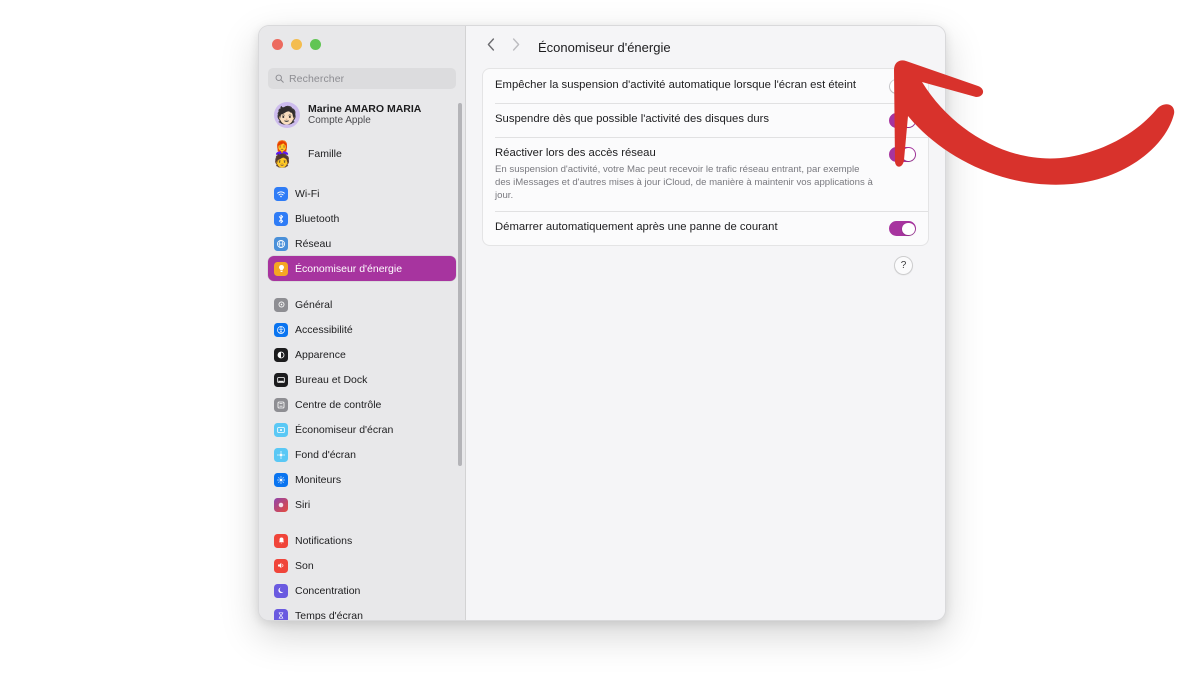  What do you see at coordinates (362, 379) in the screenshot?
I see `sidebar-item-desktop-dock: Bureau et Dock` at bounding box center [362, 379].